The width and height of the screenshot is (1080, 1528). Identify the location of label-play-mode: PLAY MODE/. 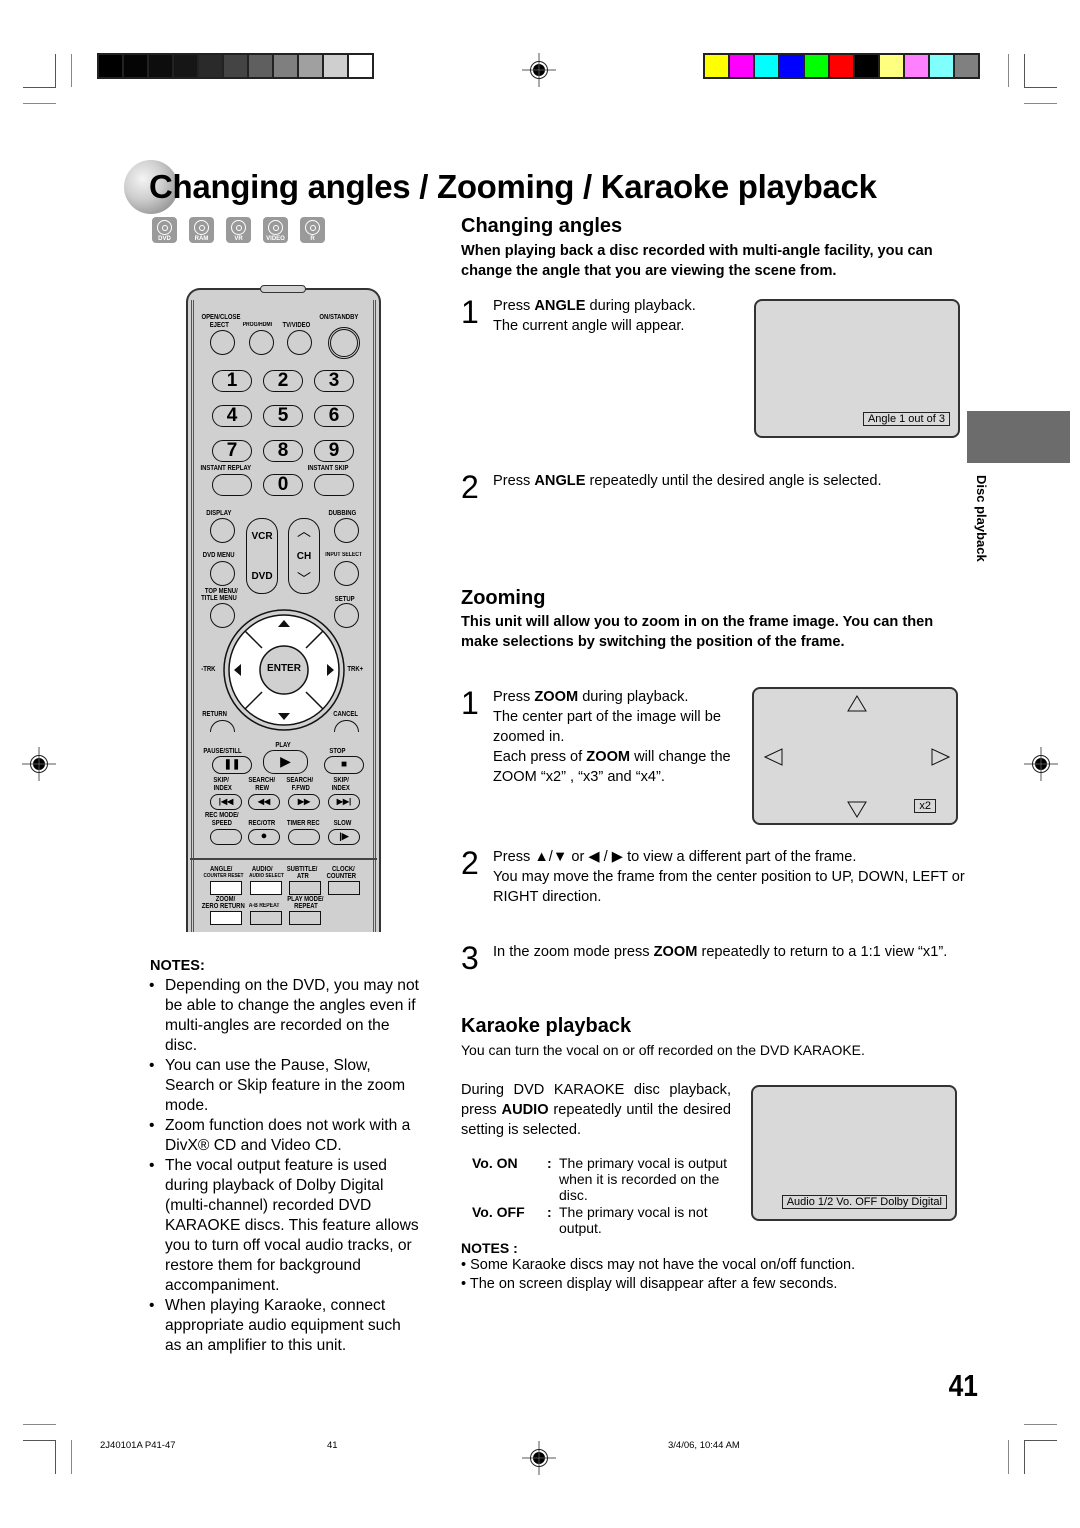
(305, 899).